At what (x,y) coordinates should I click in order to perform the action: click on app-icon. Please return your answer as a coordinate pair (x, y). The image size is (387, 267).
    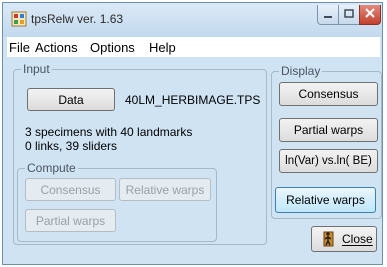
    Looking at the image, I should click on (19, 19).